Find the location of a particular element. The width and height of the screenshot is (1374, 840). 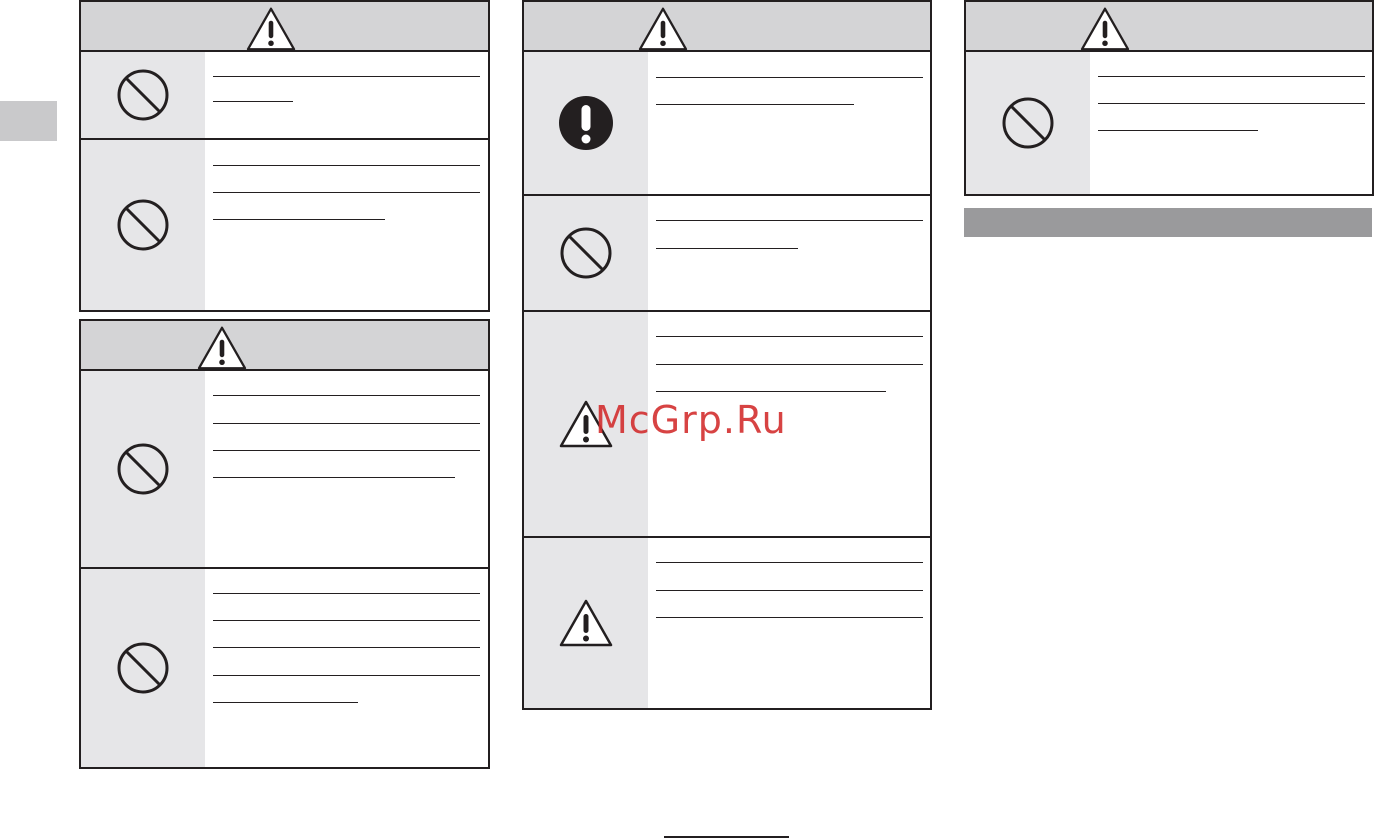

chapter-tab is located at coordinates (28, 121).